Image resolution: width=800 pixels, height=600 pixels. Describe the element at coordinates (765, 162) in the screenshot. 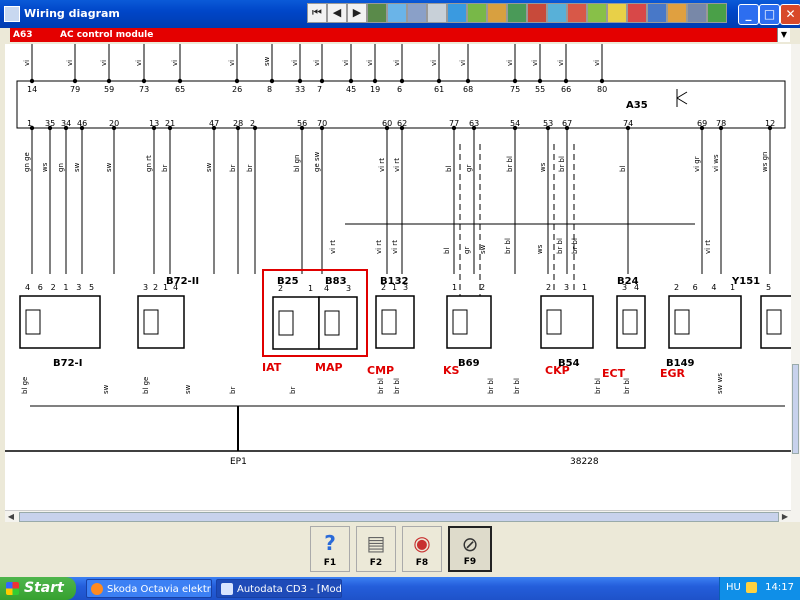

I see `bottom-wire-color: ws gn` at that location.